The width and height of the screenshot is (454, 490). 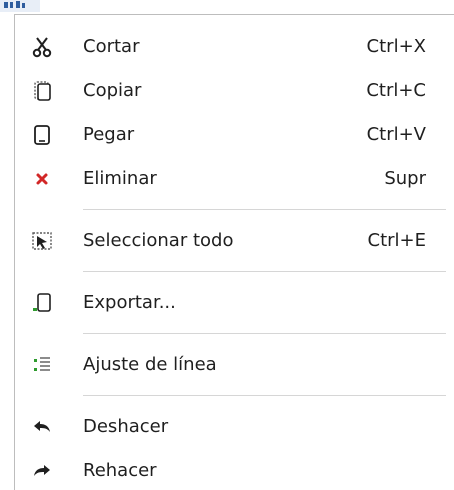 I want to click on undo-icon, so click(x=42, y=427).